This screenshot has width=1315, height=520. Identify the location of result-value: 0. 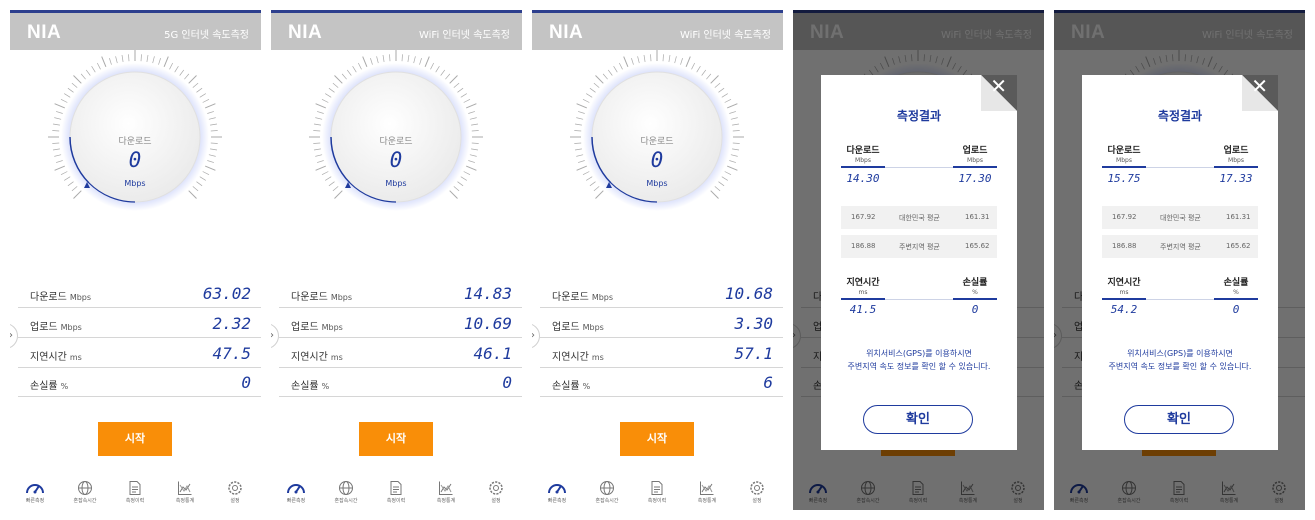
(507, 382).